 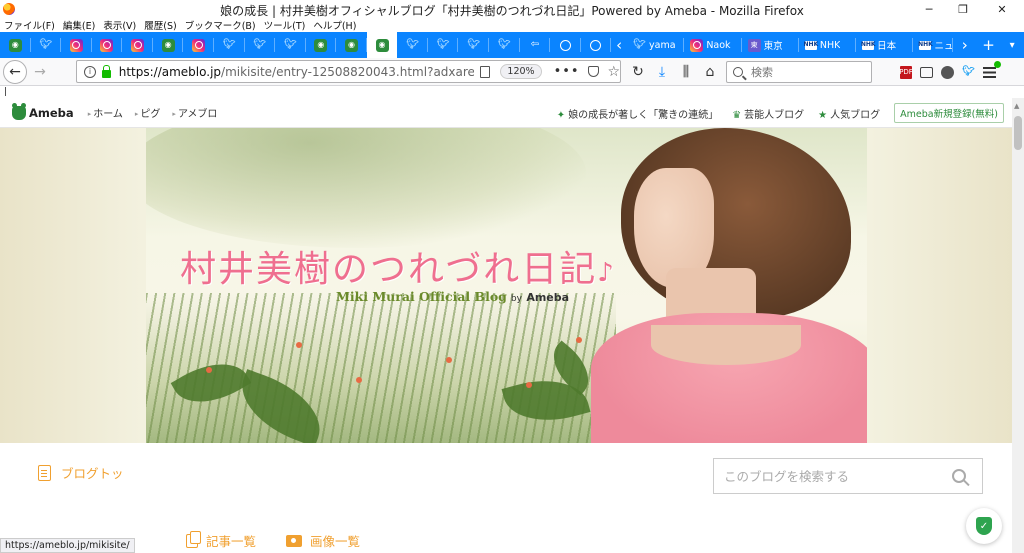 What do you see at coordinates (334, 25) in the screenshot?
I see `menu-help: ヘルプ(H)` at bounding box center [334, 25].